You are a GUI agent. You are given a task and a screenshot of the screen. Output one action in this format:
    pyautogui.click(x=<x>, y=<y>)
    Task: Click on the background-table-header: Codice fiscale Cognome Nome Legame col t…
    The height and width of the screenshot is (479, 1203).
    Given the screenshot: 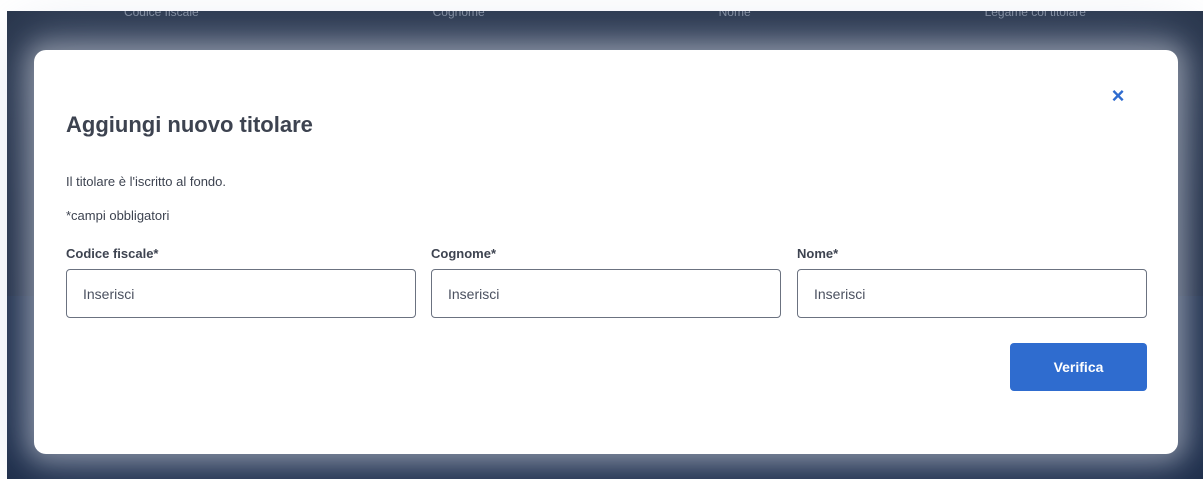 What is the action you would take?
    pyautogui.click(x=605, y=16)
    